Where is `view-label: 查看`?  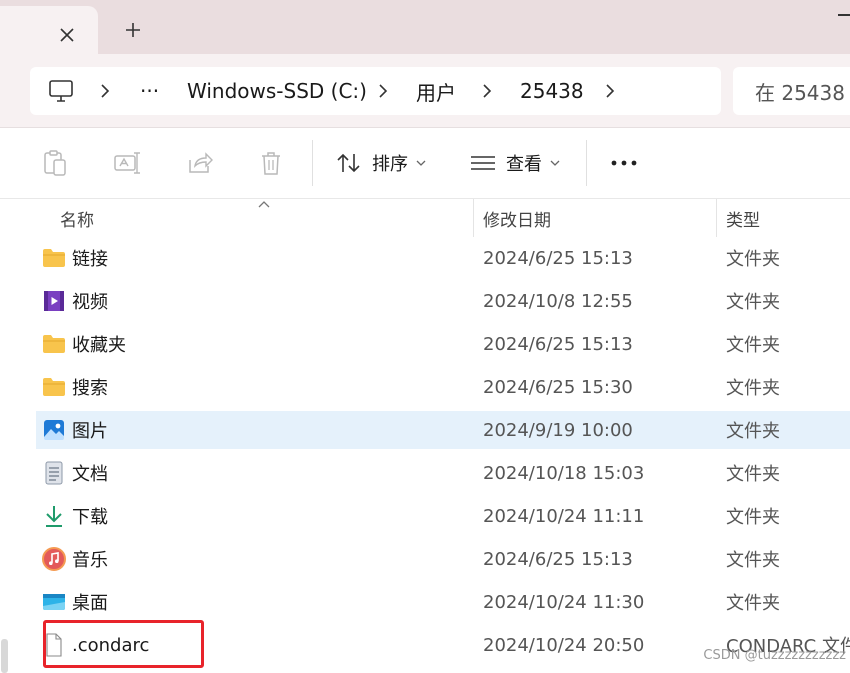
view-label: 查看 is located at coordinates (524, 164).